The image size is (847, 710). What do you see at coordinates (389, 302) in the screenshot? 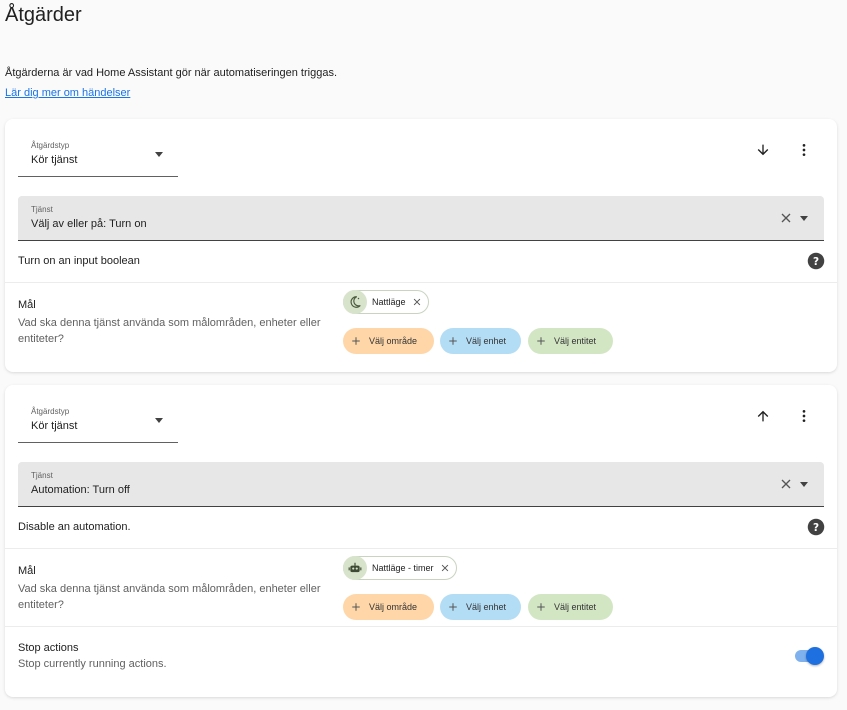
I see `entity-chip-label: Nattläge` at bounding box center [389, 302].